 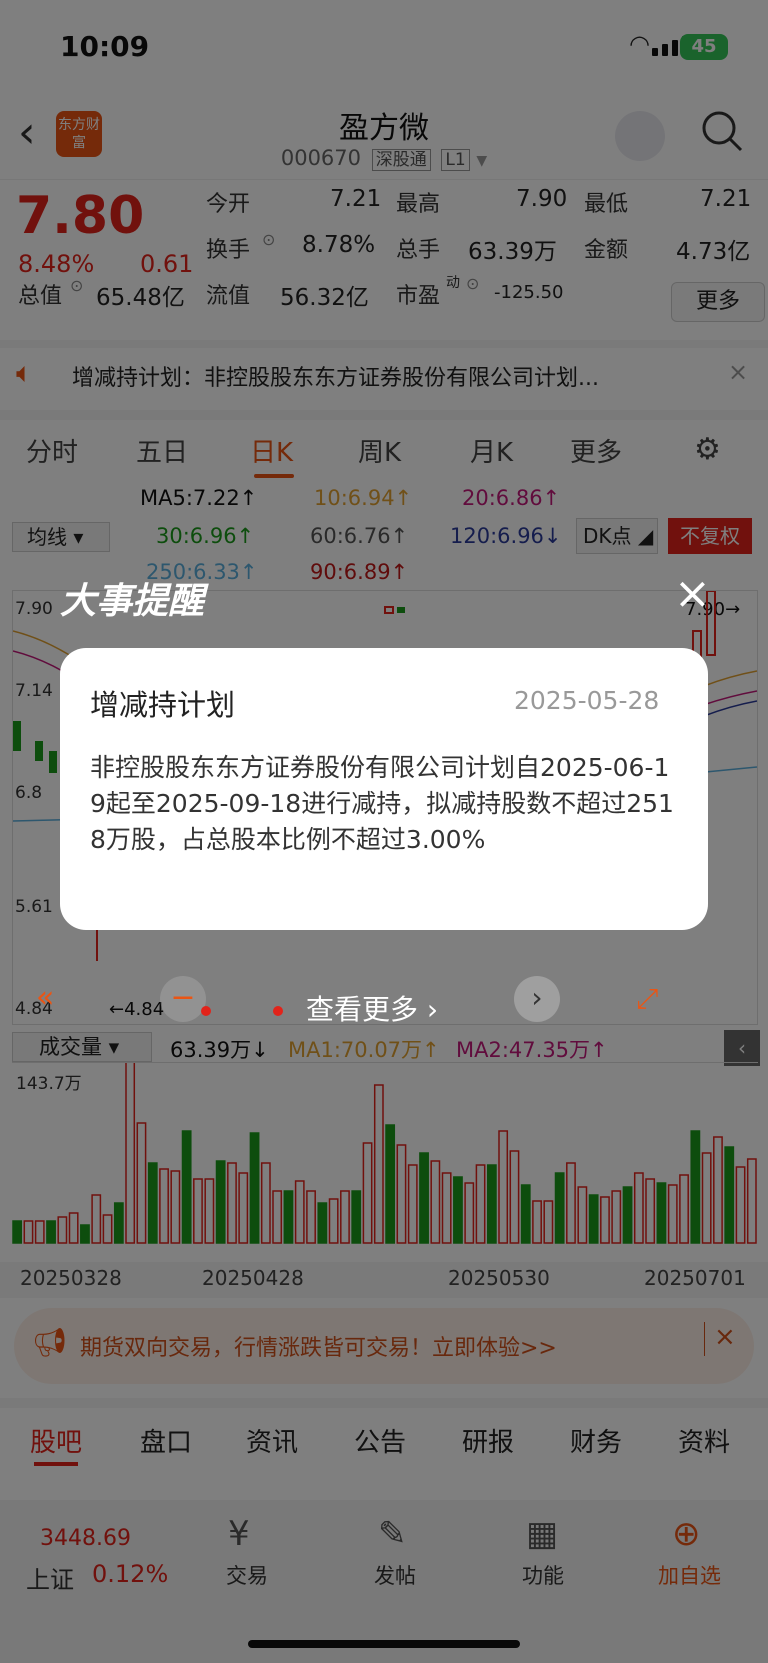 What do you see at coordinates (132, 601) in the screenshot?
I see `event-banner-title: 大事提醒` at bounding box center [132, 601].